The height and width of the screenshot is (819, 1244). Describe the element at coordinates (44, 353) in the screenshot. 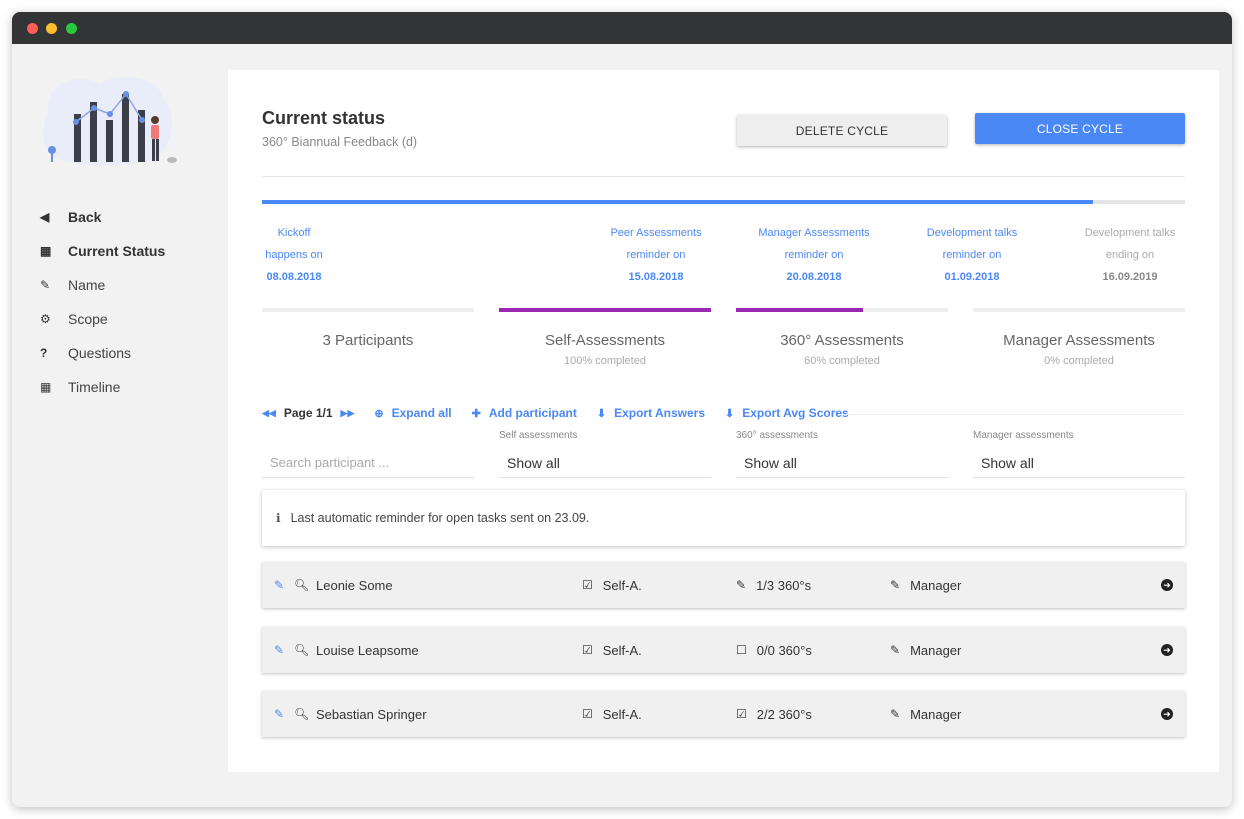

I see `question-icon: ?` at that location.